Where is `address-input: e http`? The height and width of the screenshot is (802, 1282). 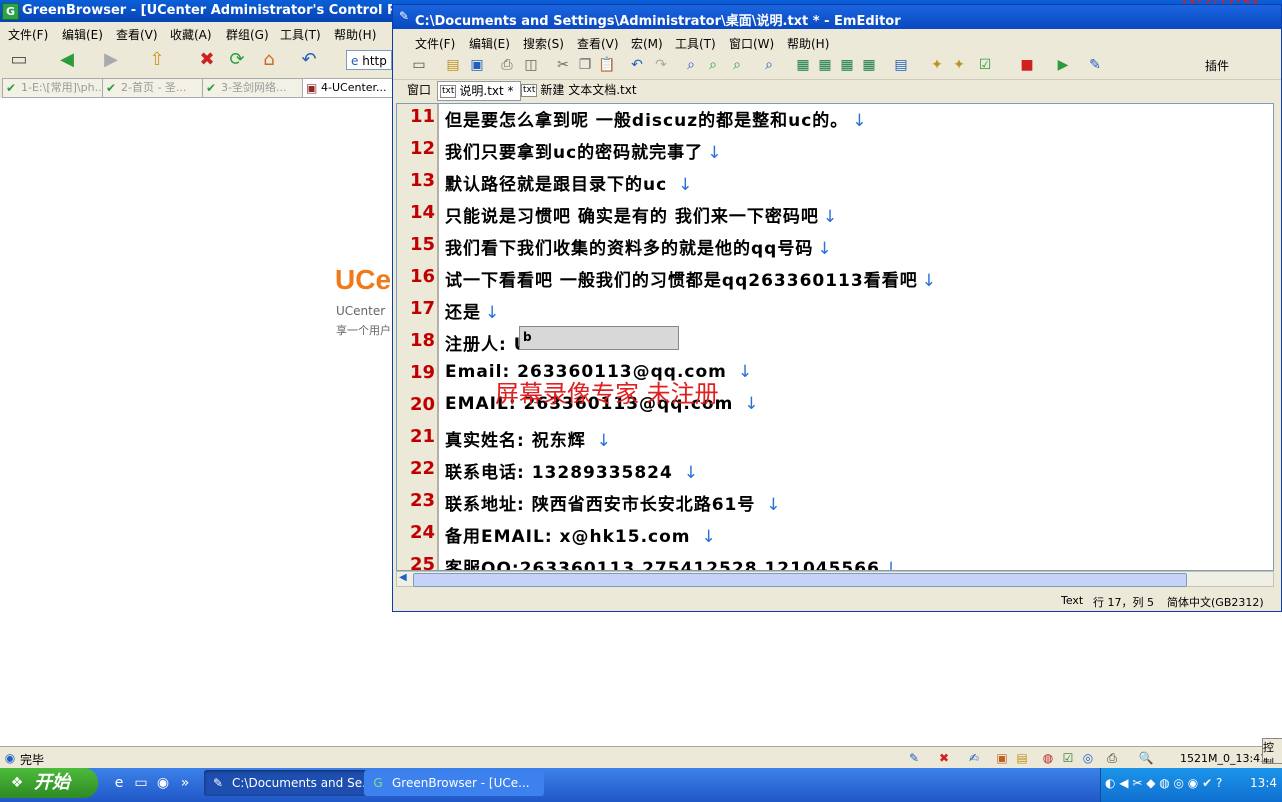 address-input: e http is located at coordinates (369, 60).